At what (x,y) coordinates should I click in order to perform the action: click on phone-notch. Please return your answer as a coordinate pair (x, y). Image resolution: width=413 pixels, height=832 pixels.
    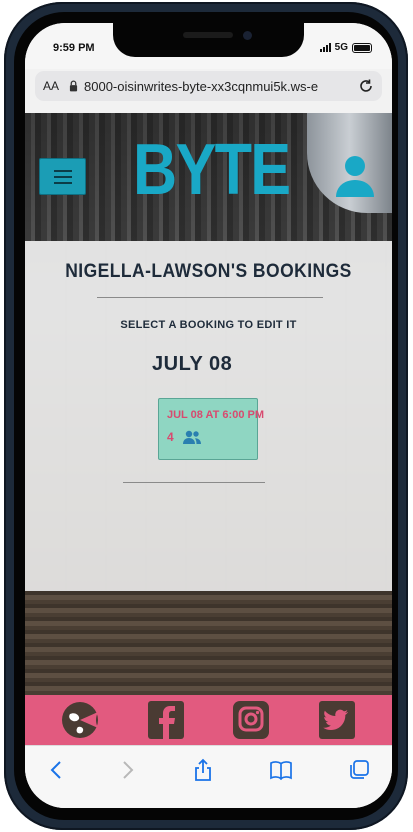
    Looking at the image, I should click on (208, 40).